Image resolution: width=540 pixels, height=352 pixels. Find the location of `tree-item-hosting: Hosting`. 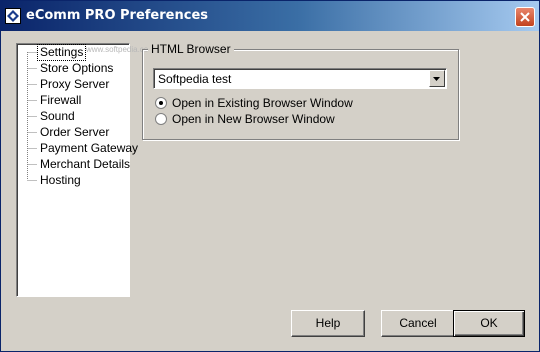

tree-item-hosting: Hosting is located at coordinates (60, 180).